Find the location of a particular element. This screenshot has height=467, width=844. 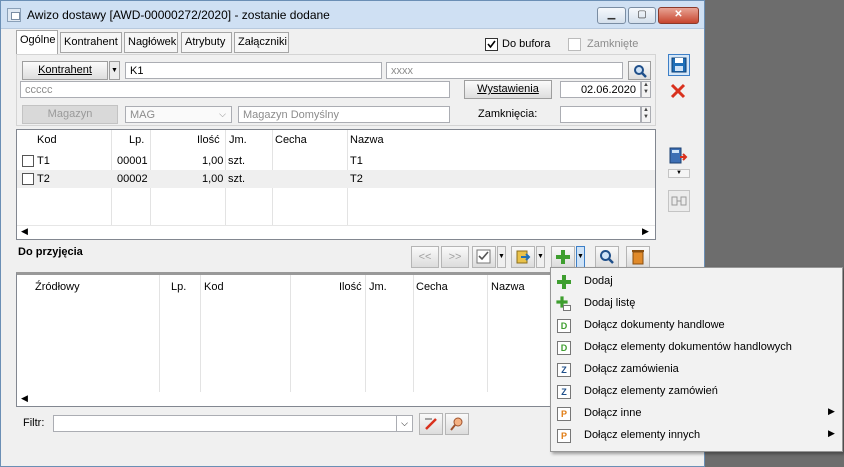

red-x-icon is located at coordinates (678, 91).